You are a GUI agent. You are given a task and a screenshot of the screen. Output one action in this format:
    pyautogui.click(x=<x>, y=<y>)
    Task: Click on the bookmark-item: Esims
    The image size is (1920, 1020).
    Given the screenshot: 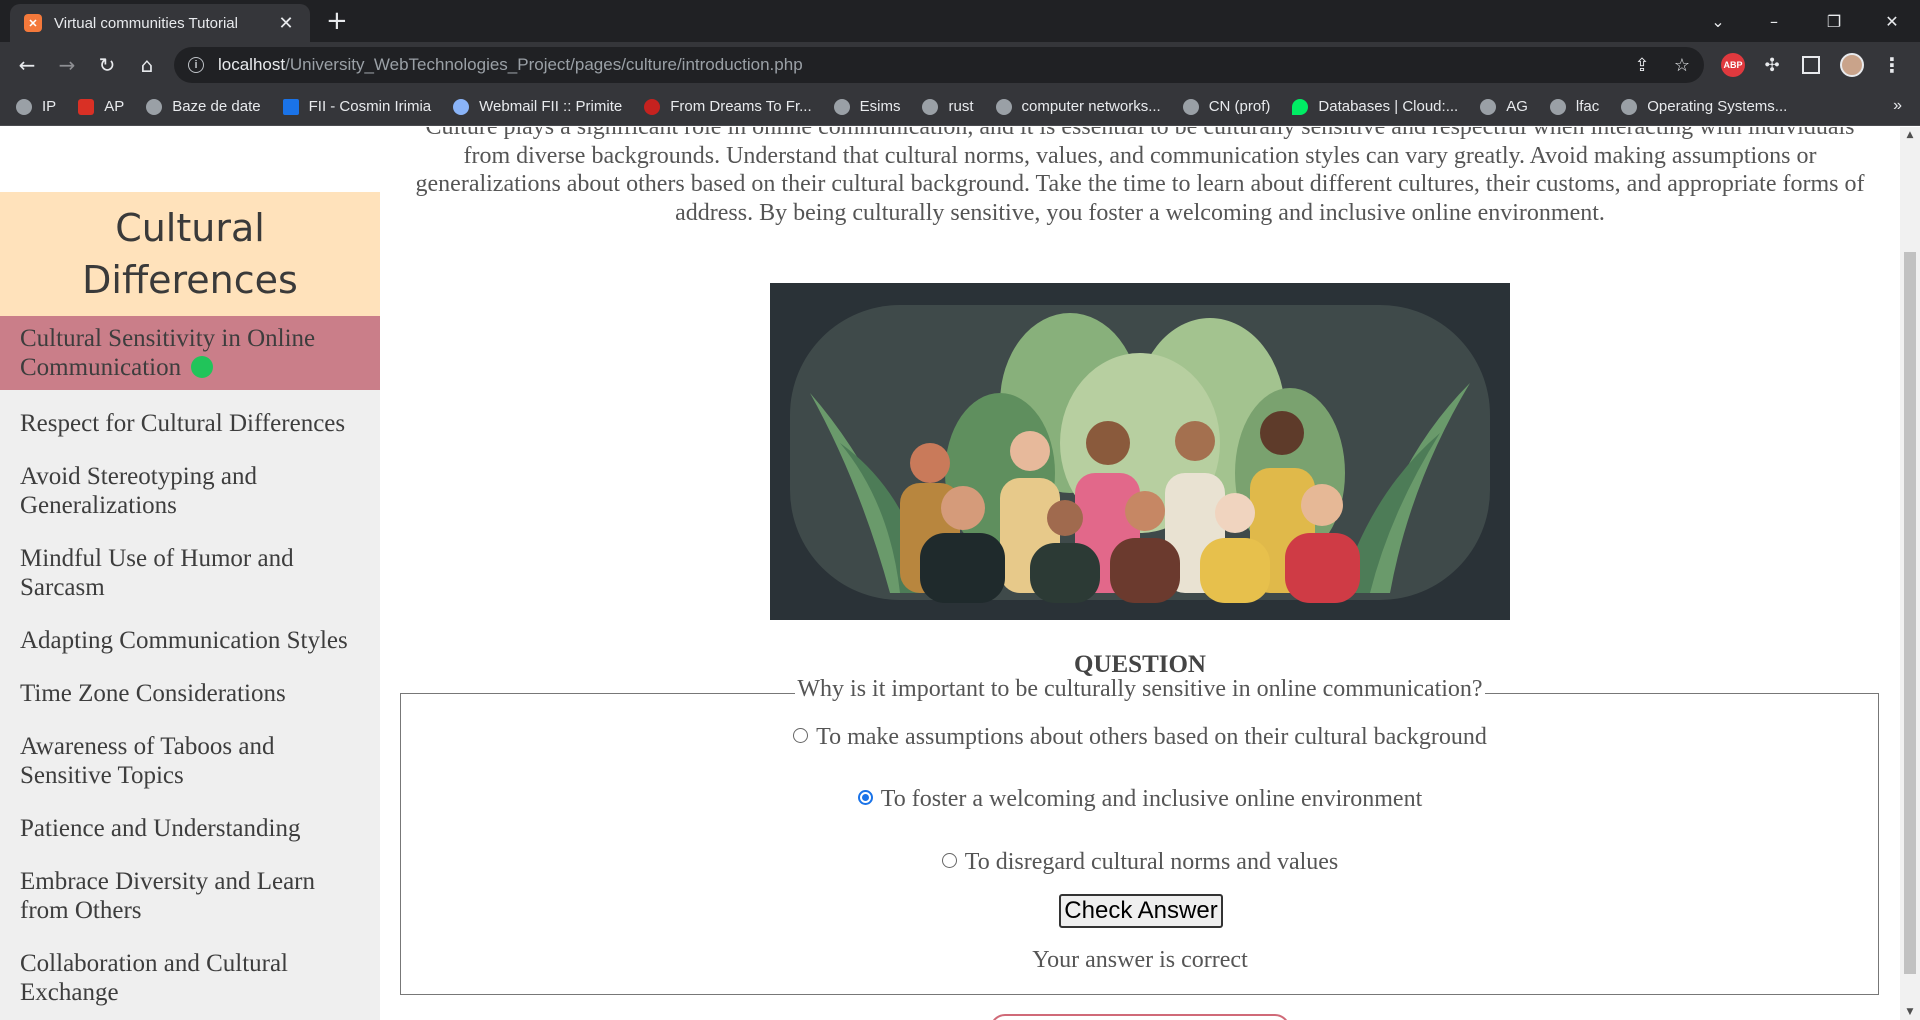 What is the action you would take?
    pyautogui.click(x=866, y=106)
    